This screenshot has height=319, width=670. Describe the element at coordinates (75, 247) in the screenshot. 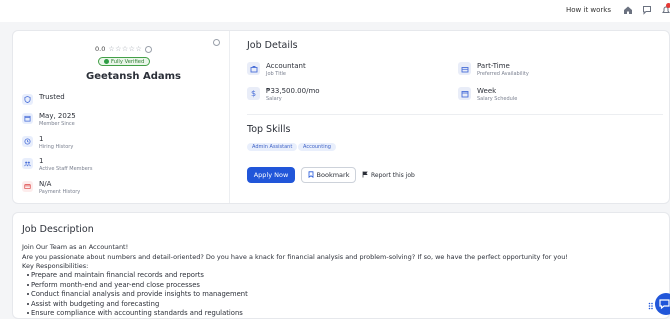

I see `description-text: Join Our Team as an Accountant!` at that location.